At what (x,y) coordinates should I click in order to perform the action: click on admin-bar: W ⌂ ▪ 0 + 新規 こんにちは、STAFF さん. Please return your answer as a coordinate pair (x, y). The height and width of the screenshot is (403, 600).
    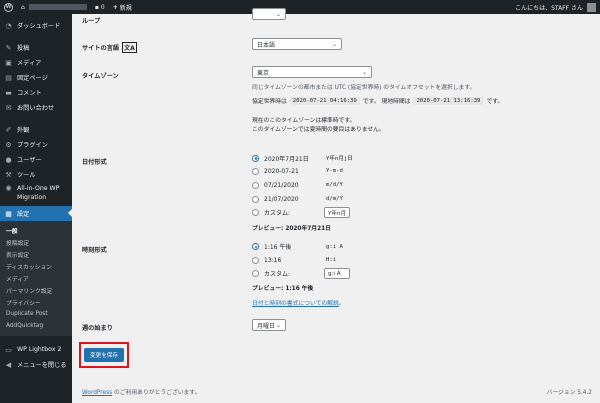
    Looking at the image, I should click on (300, 7).